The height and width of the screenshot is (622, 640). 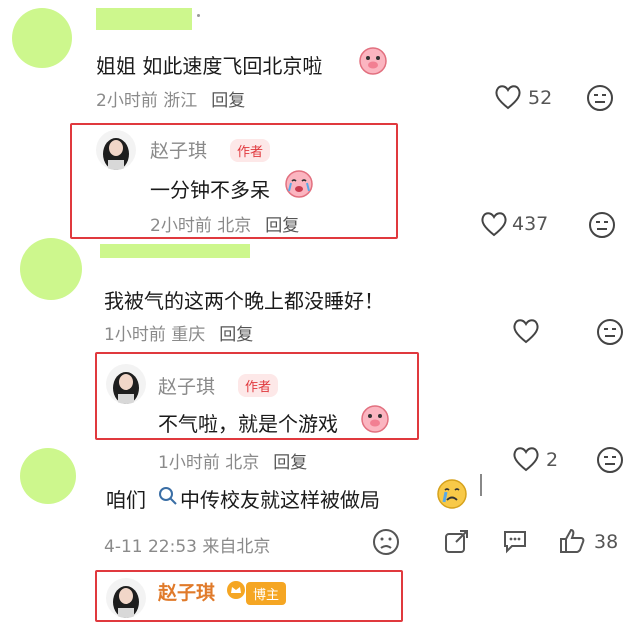 I want to click on time-location: 2小时前 北京, so click(x=201, y=226).